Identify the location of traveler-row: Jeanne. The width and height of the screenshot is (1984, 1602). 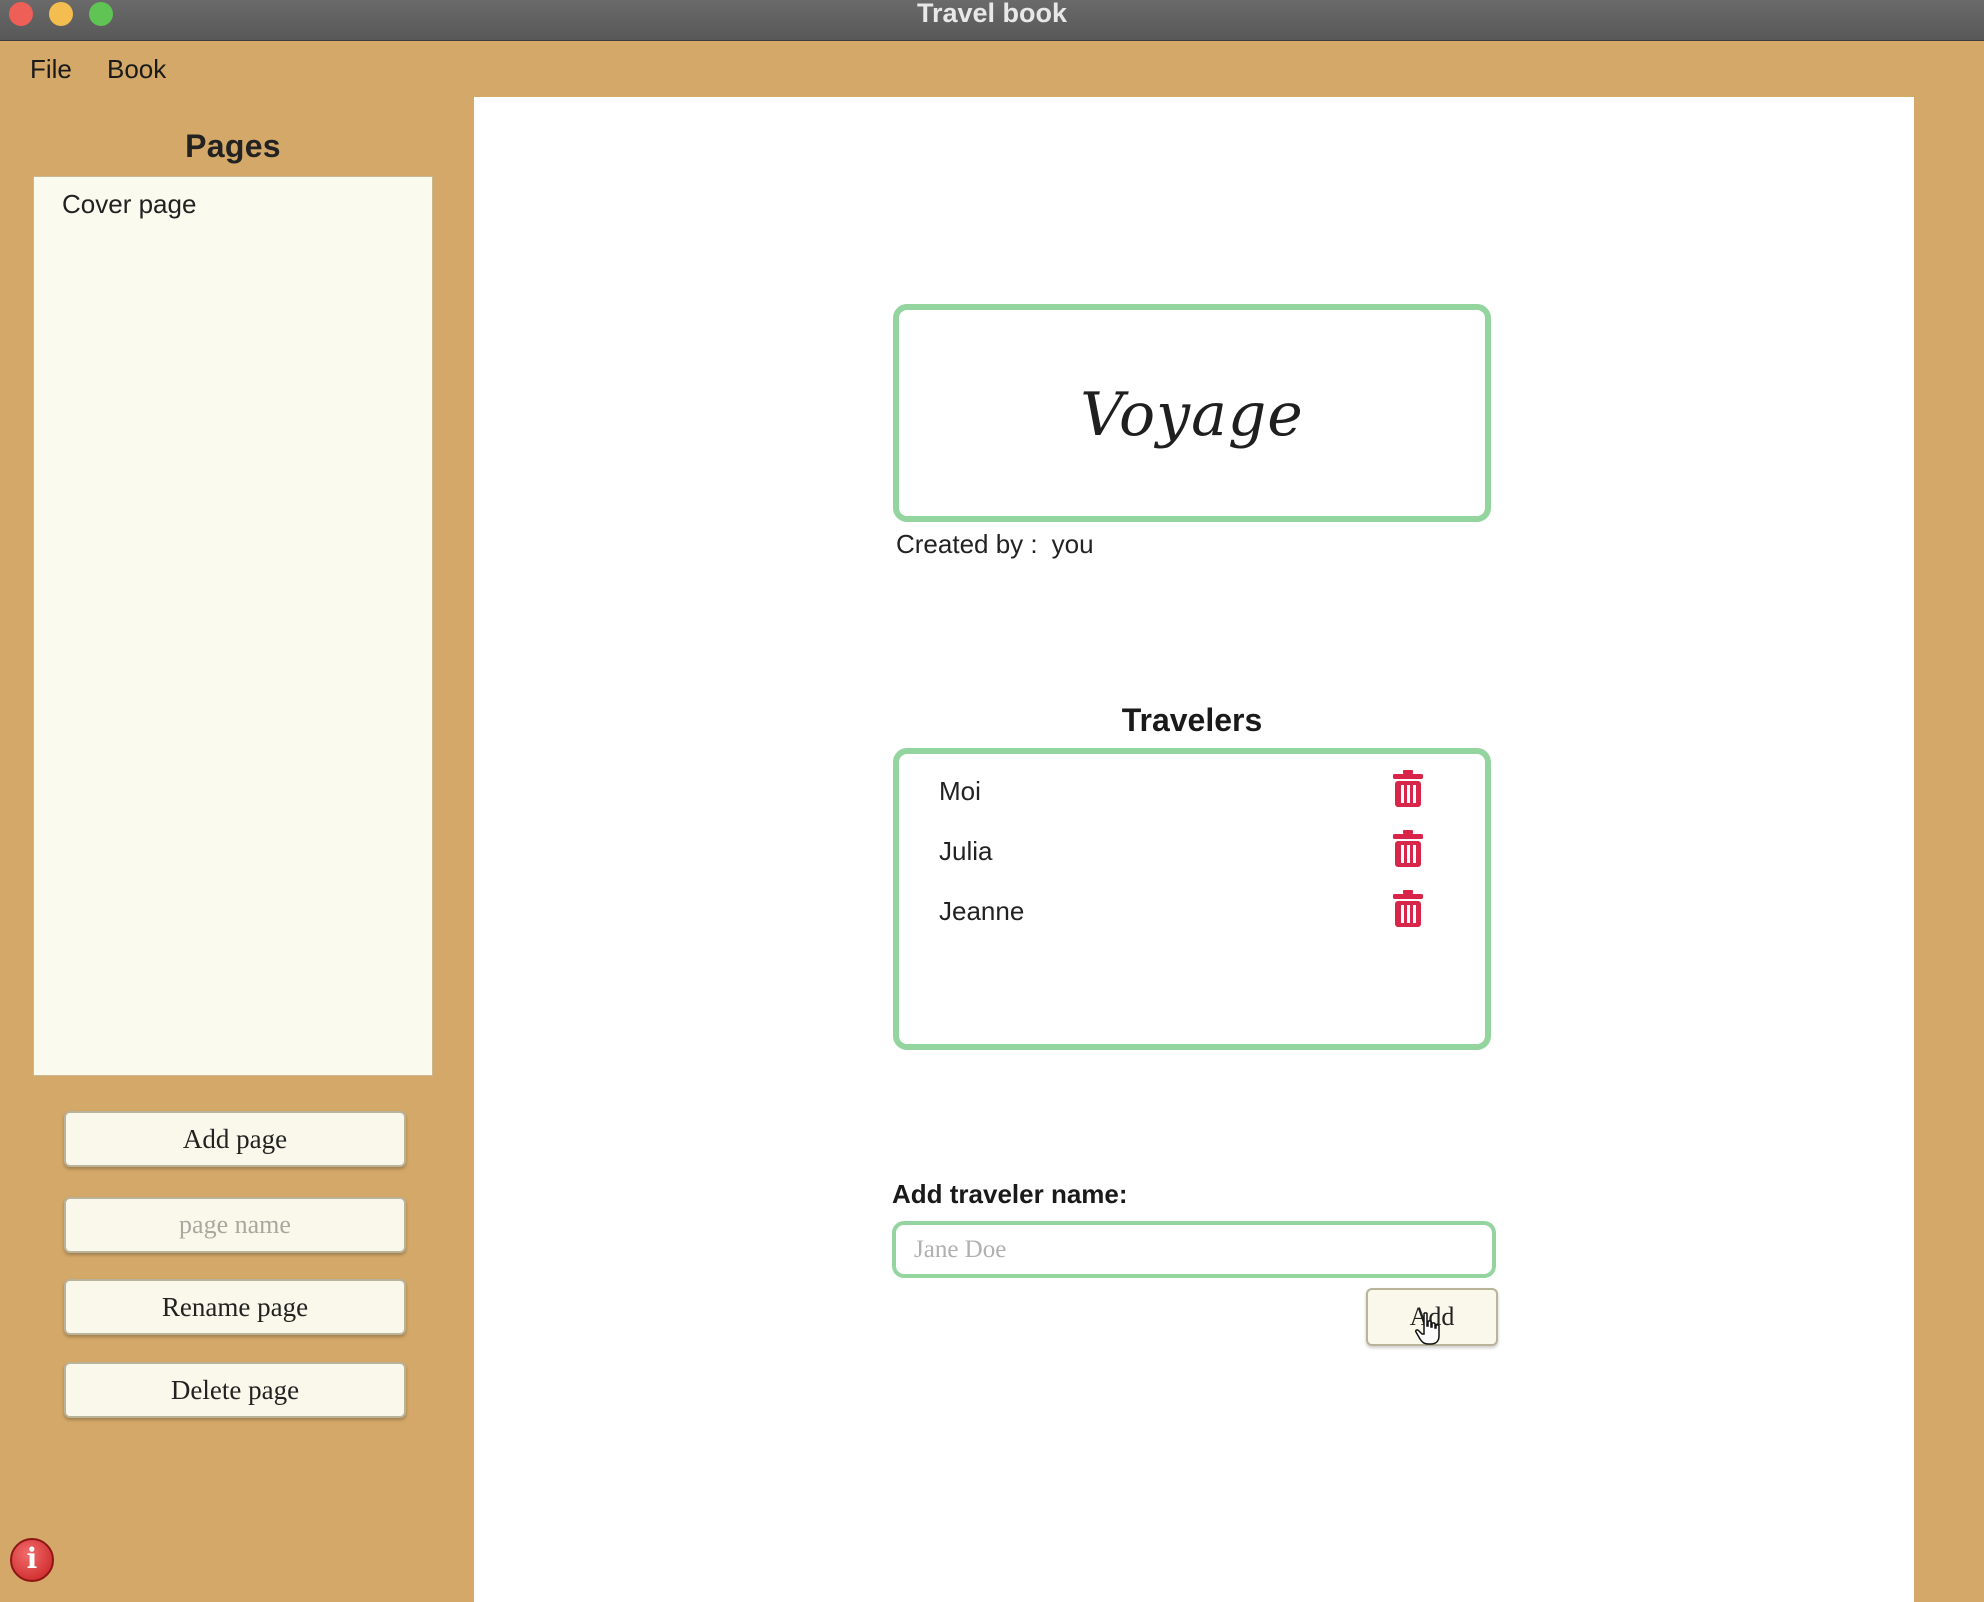
(1192, 909).